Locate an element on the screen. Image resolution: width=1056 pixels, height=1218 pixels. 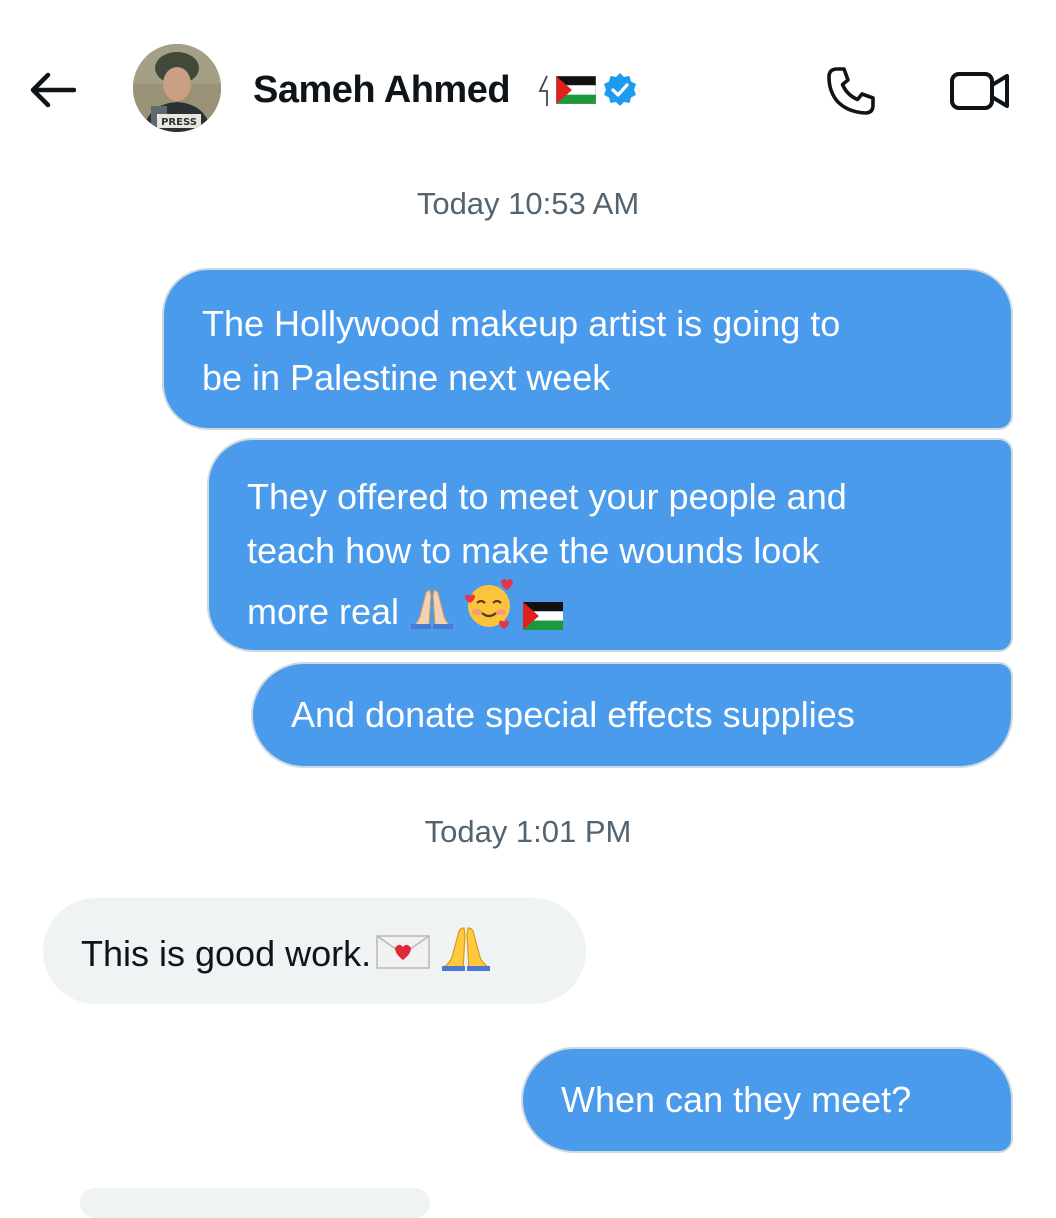
incoming-message-bubble: This is good work. is located at coordinates (314, 951).